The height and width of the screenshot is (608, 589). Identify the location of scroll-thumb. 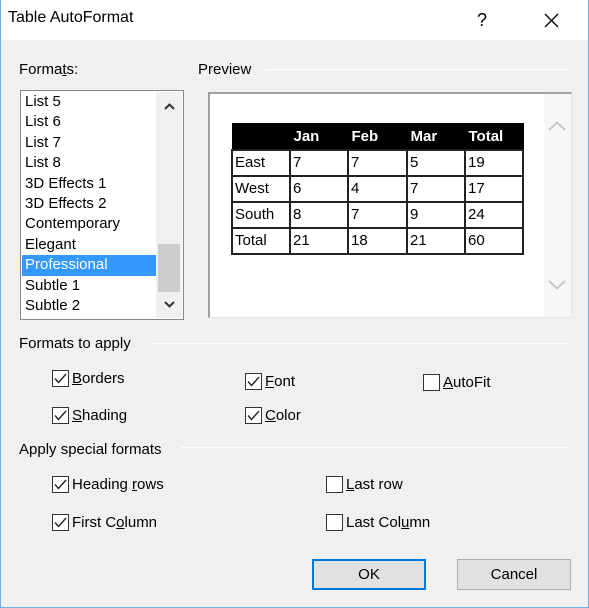
(169, 268).